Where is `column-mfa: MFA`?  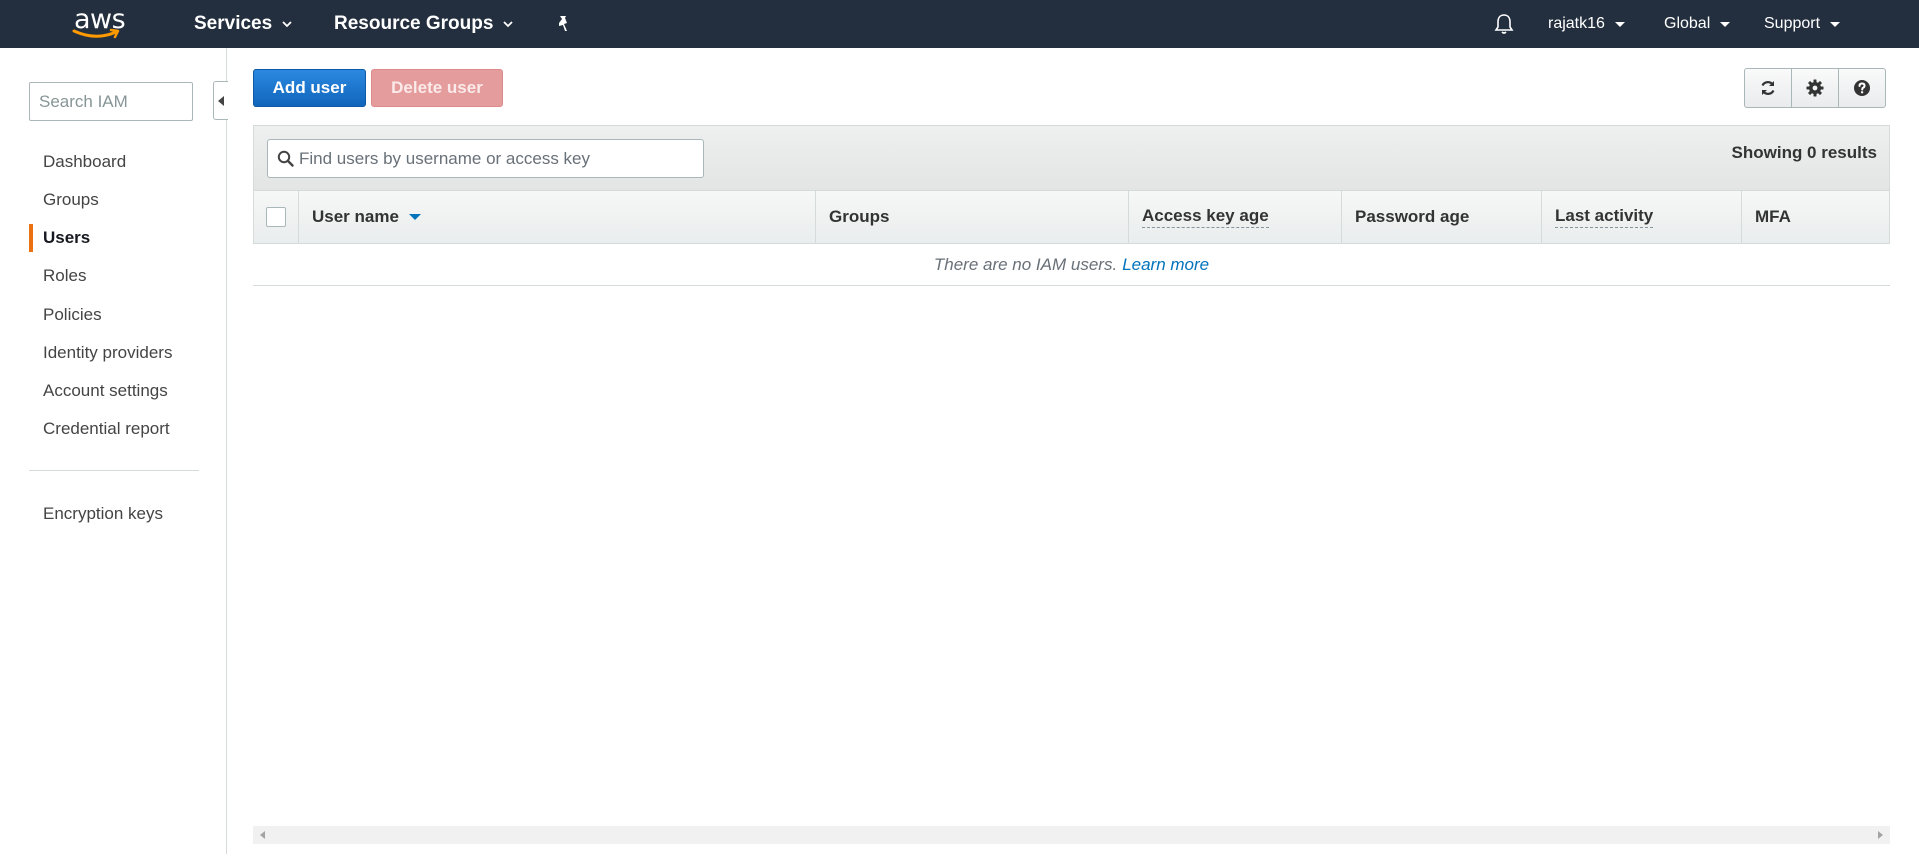
column-mfa: MFA is located at coordinates (1815, 217).